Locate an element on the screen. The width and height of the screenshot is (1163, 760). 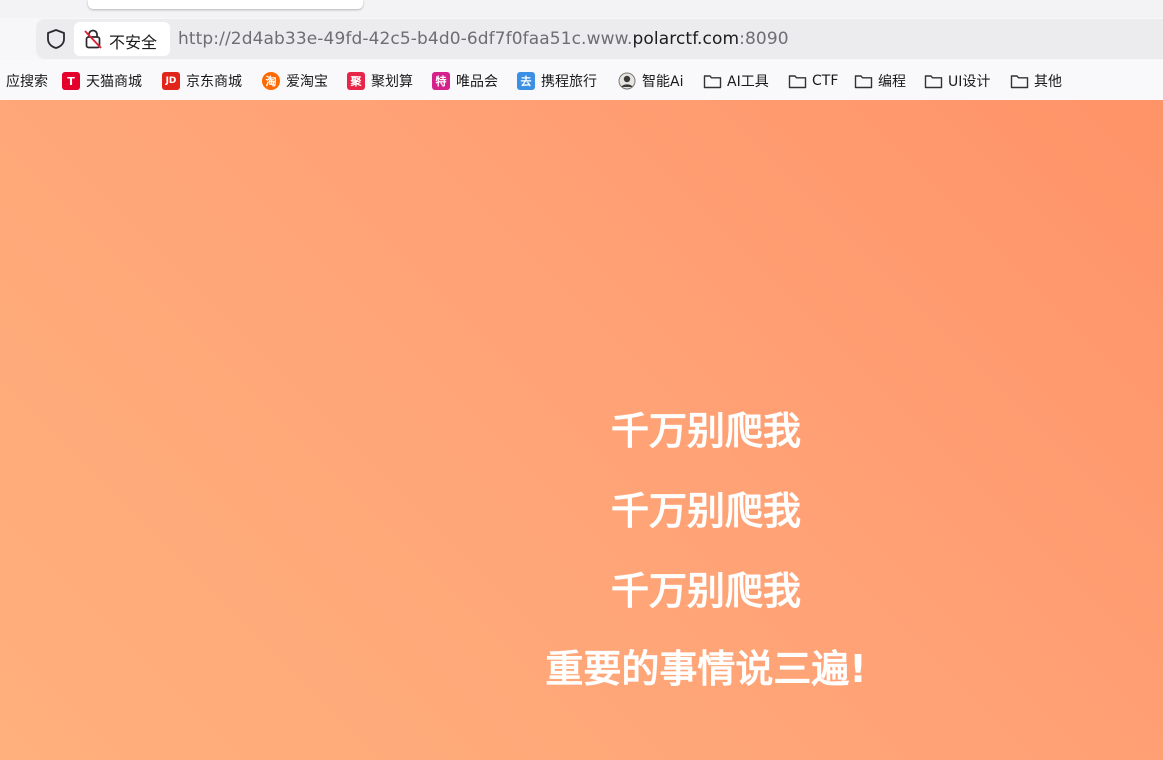
bookmark-juhuasuan: 聚 聚划算 is located at coordinates (380, 81).